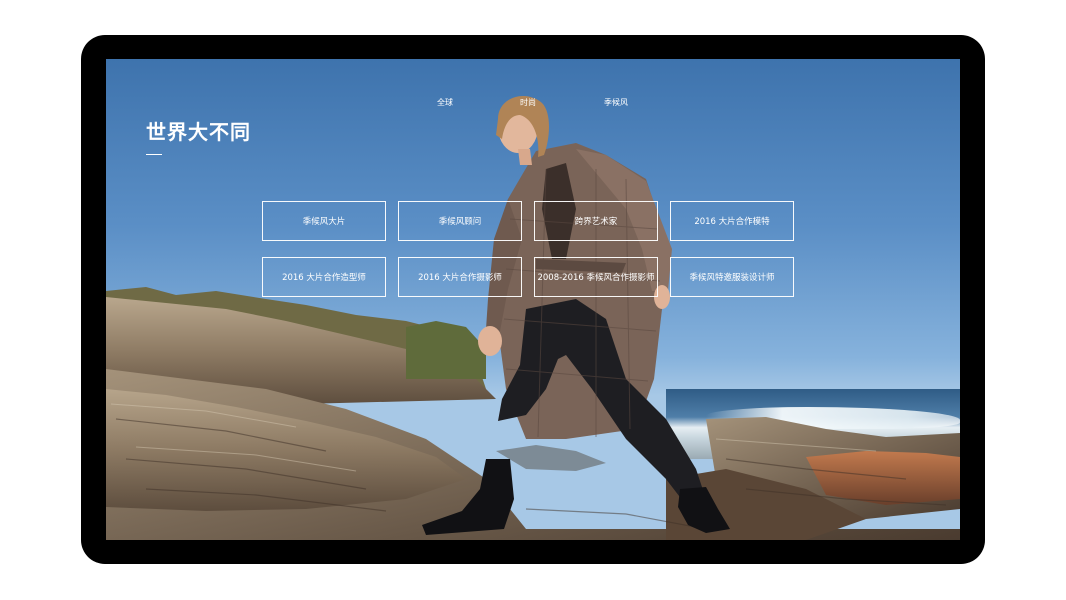 Image resolution: width=1066 pixels, height=600 pixels. I want to click on grid-button-guest-designer: 季候风特邀服装设计师, so click(732, 277).